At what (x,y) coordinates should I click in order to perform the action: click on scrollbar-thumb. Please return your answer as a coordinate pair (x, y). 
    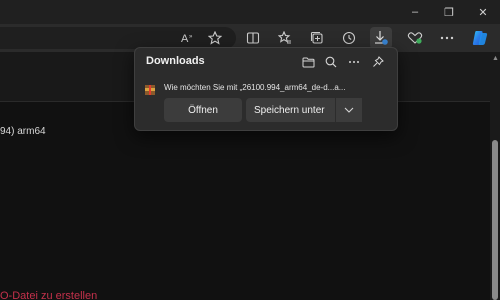
    Looking at the image, I should click on (495, 220).